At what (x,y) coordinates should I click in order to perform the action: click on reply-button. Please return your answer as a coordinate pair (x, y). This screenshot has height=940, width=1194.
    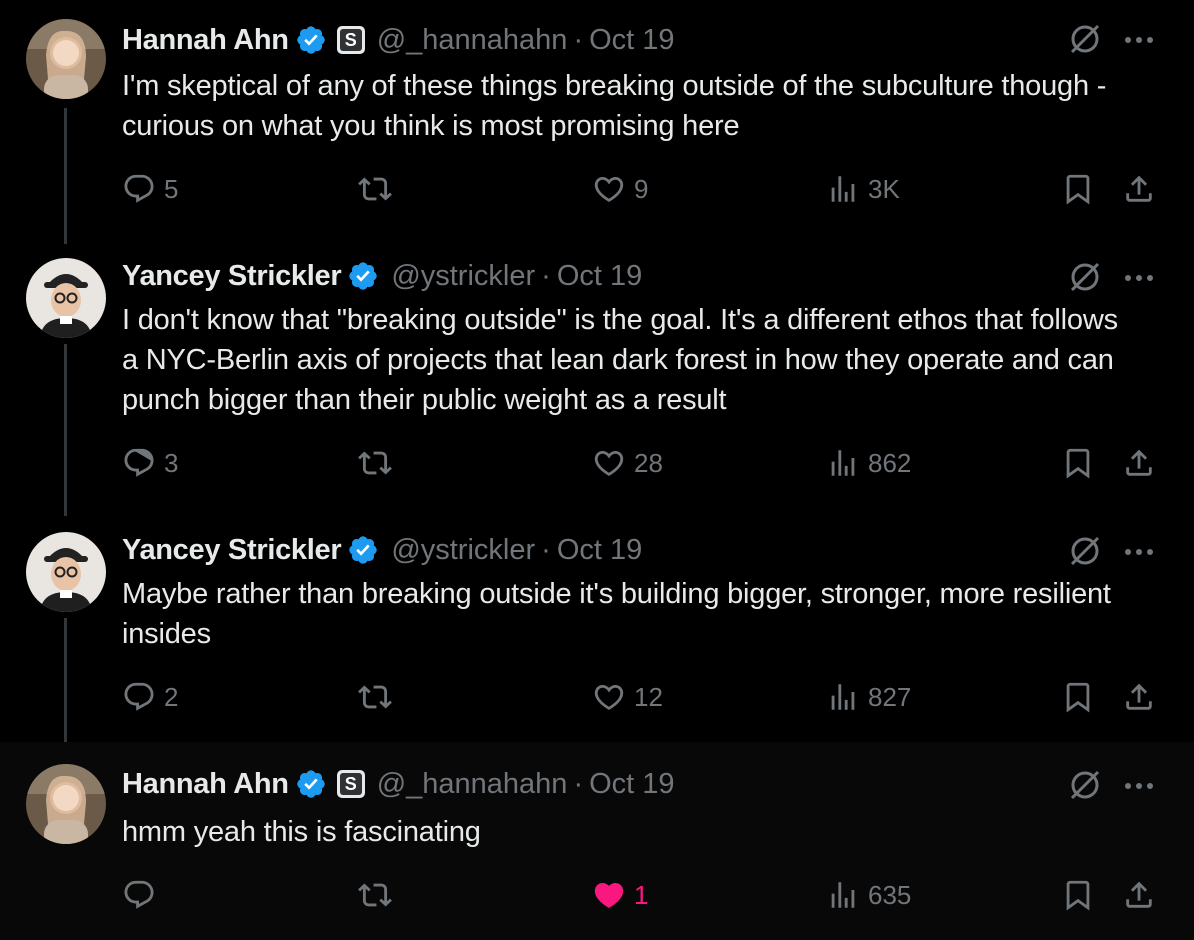
    Looking at the image, I should click on (143, 895).